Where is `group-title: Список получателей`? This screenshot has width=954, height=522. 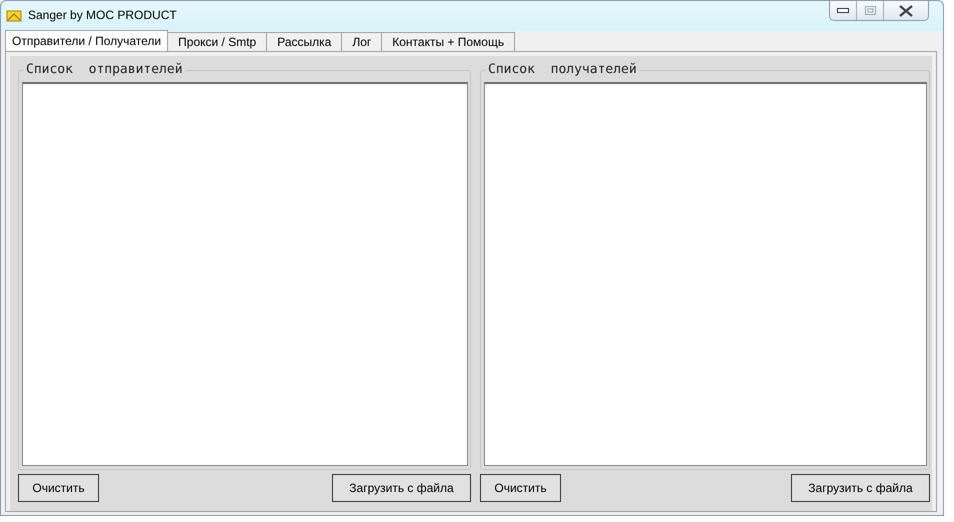
group-title: Список получателей is located at coordinates (562, 69).